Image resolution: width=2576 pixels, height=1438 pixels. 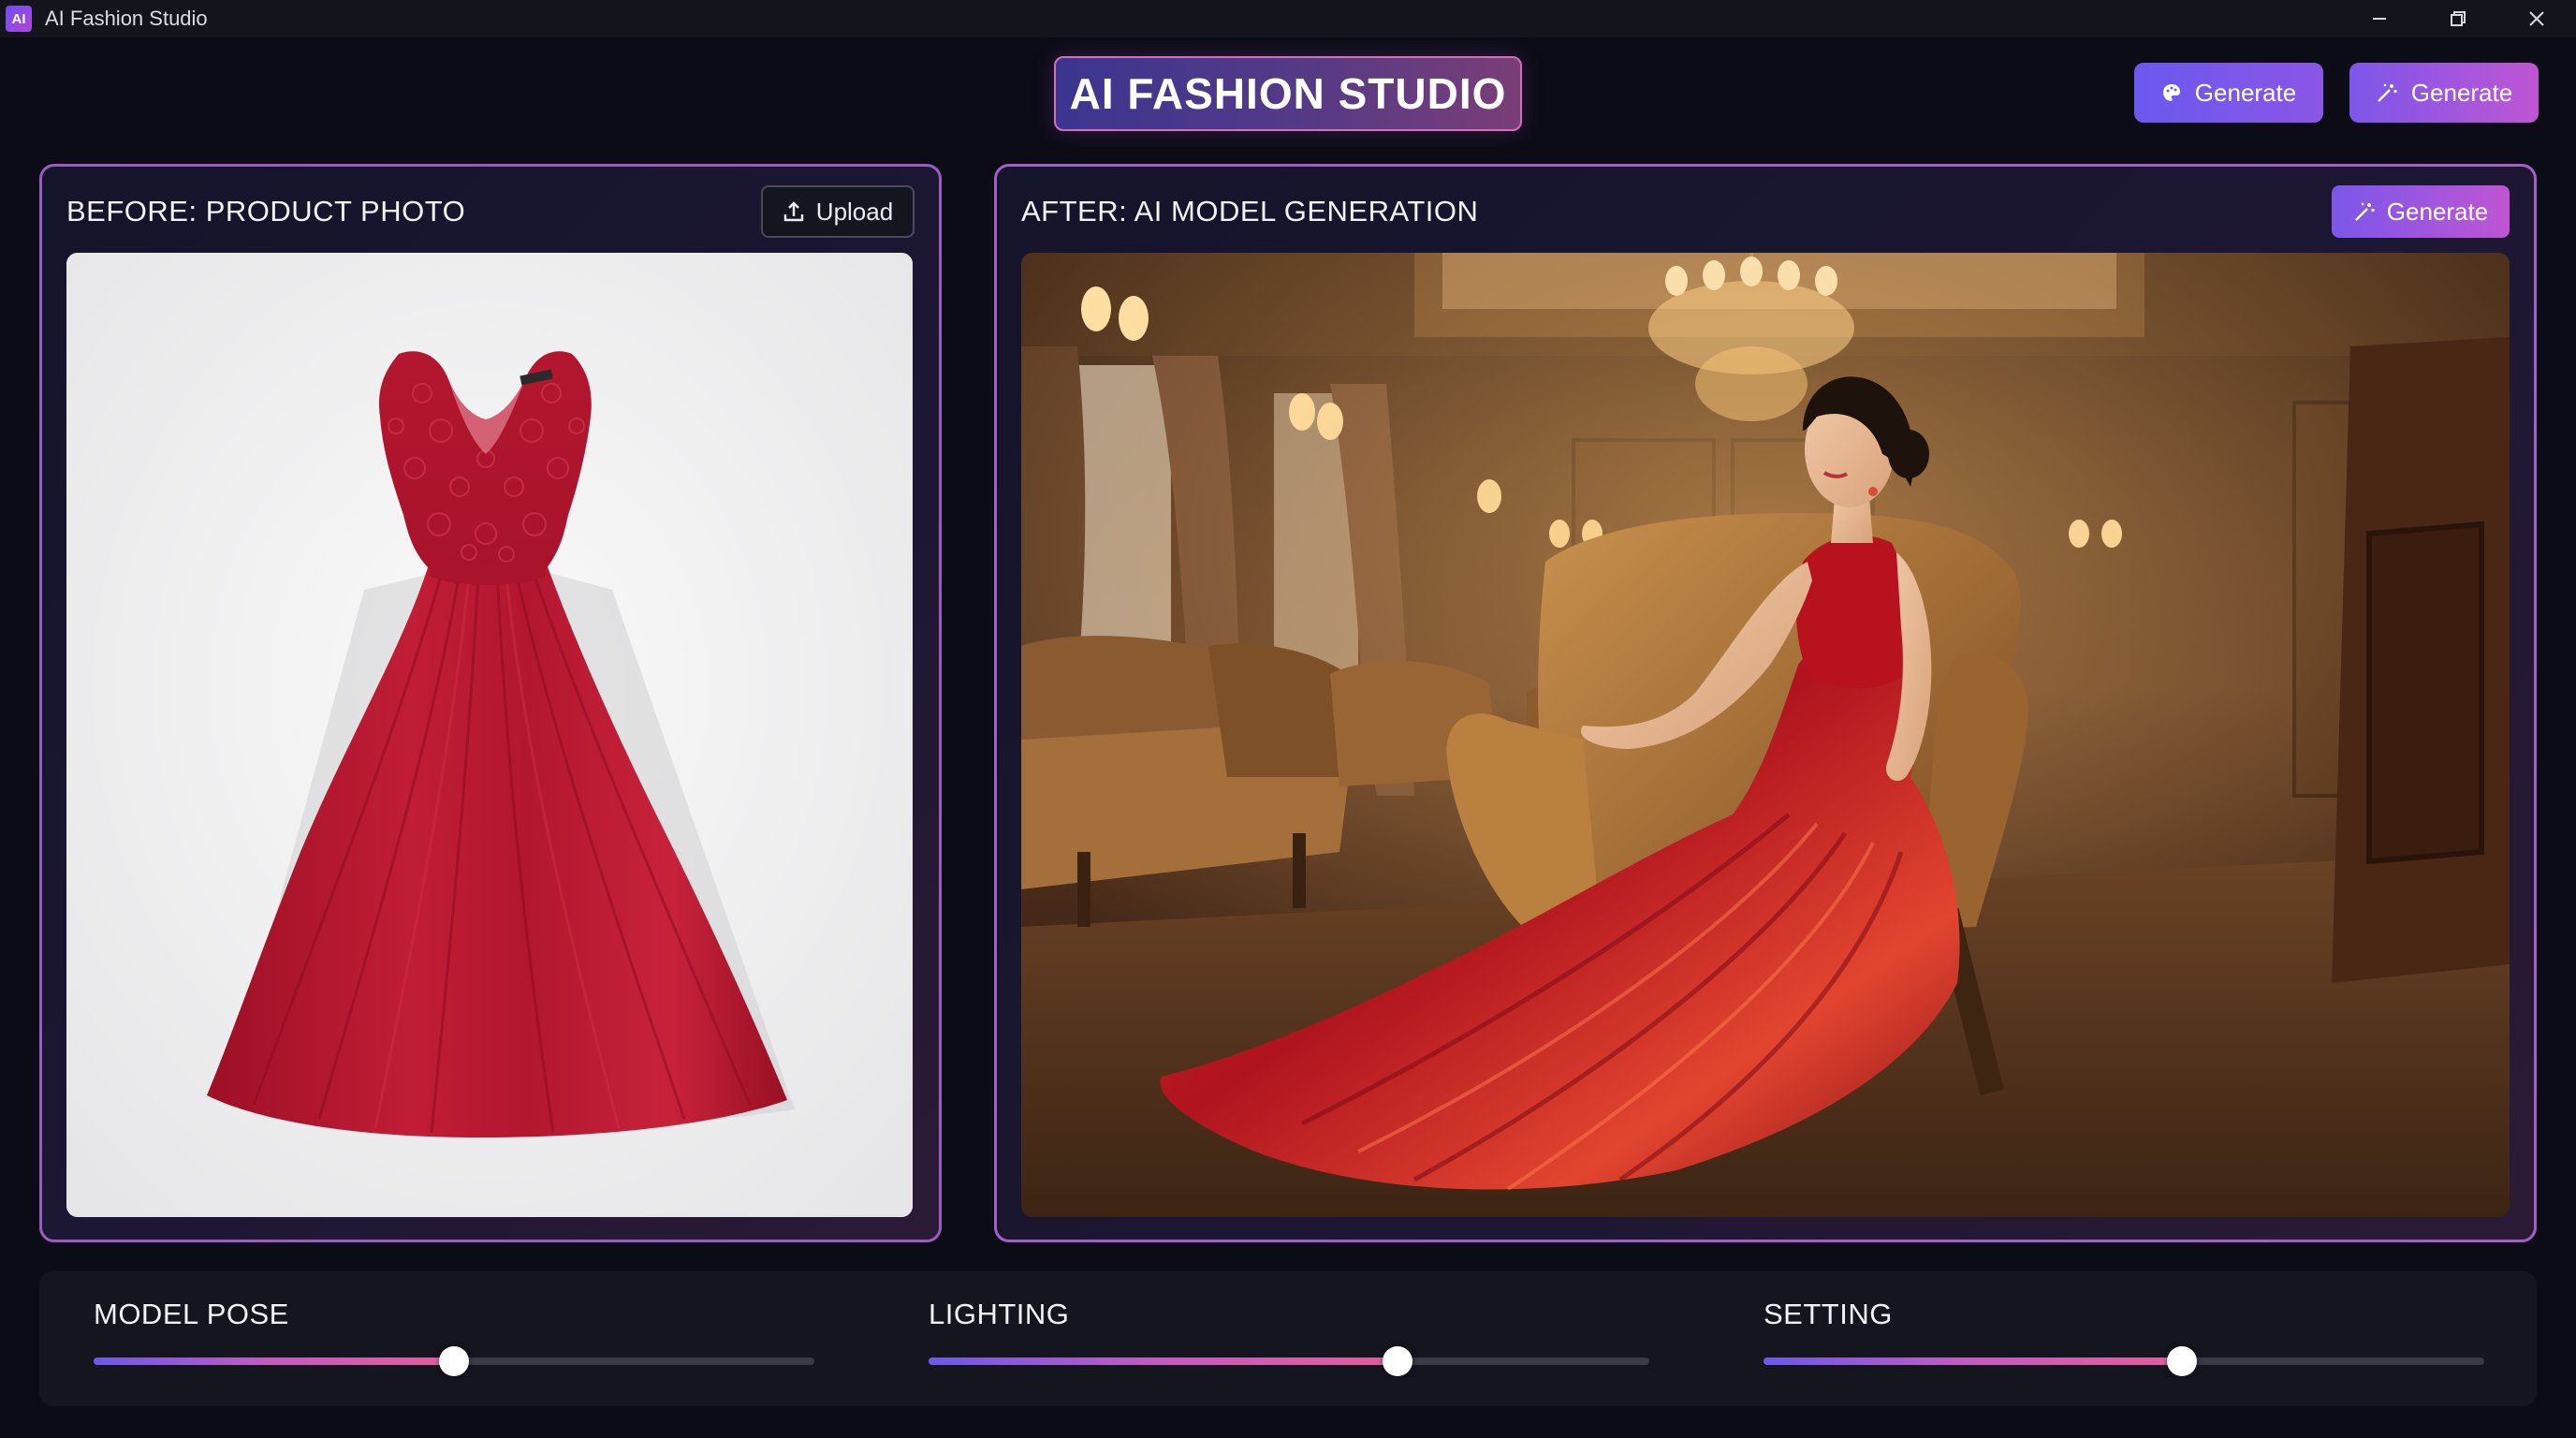 What do you see at coordinates (2437, 211) in the screenshot?
I see `panel-generate-label: Generate` at bounding box center [2437, 211].